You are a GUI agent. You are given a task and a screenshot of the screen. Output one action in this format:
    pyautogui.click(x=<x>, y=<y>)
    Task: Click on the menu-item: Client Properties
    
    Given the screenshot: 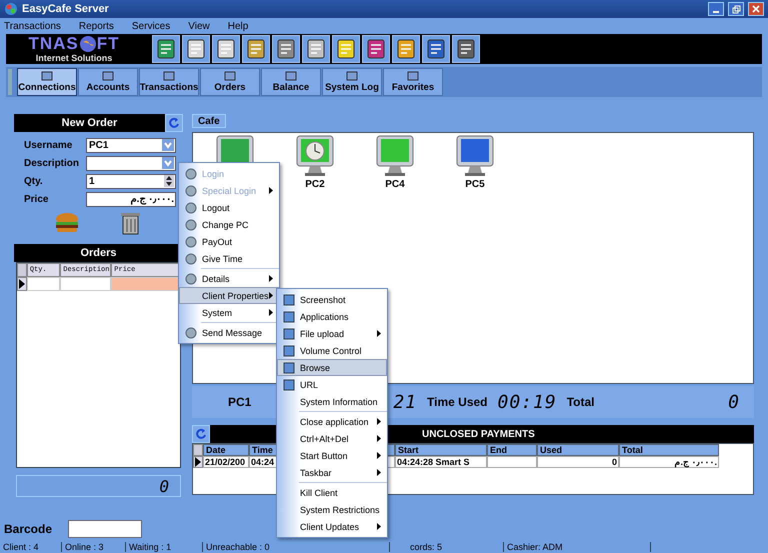 What is the action you would take?
    pyautogui.click(x=229, y=295)
    